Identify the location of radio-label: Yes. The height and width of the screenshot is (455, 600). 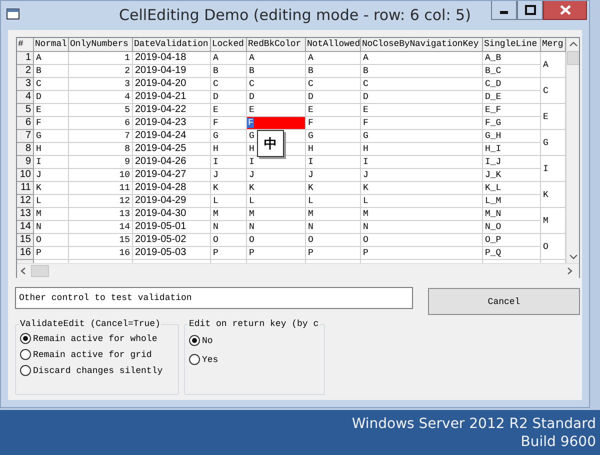
(210, 359).